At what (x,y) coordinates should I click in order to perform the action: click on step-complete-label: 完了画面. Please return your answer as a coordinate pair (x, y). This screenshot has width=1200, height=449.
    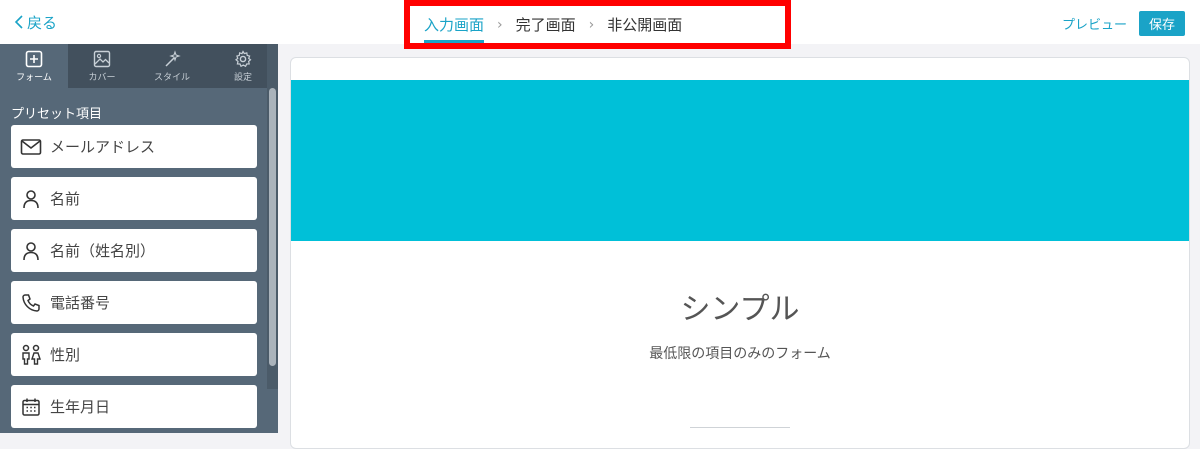
    Looking at the image, I should click on (545, 25).